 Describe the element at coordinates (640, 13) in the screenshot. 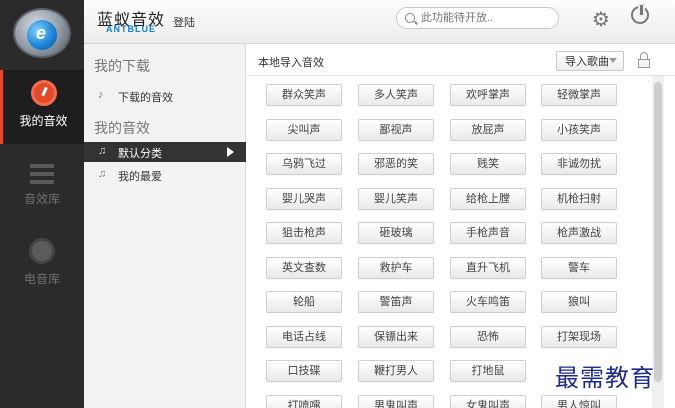

I see `power-icon` at that location.